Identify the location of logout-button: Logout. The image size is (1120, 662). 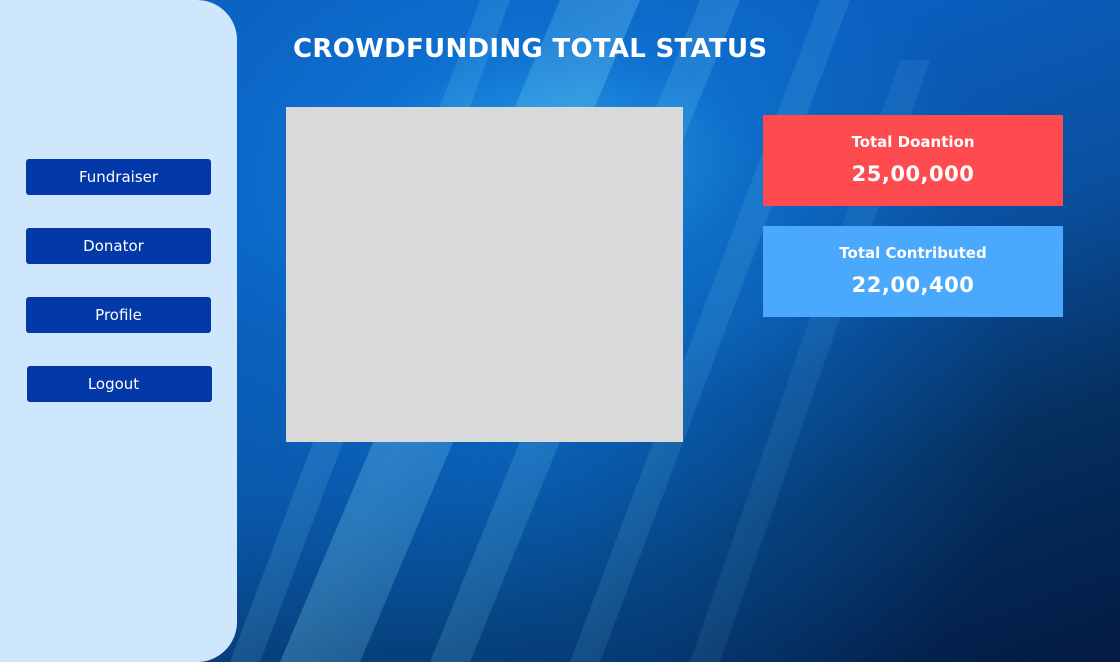
(119, 384).